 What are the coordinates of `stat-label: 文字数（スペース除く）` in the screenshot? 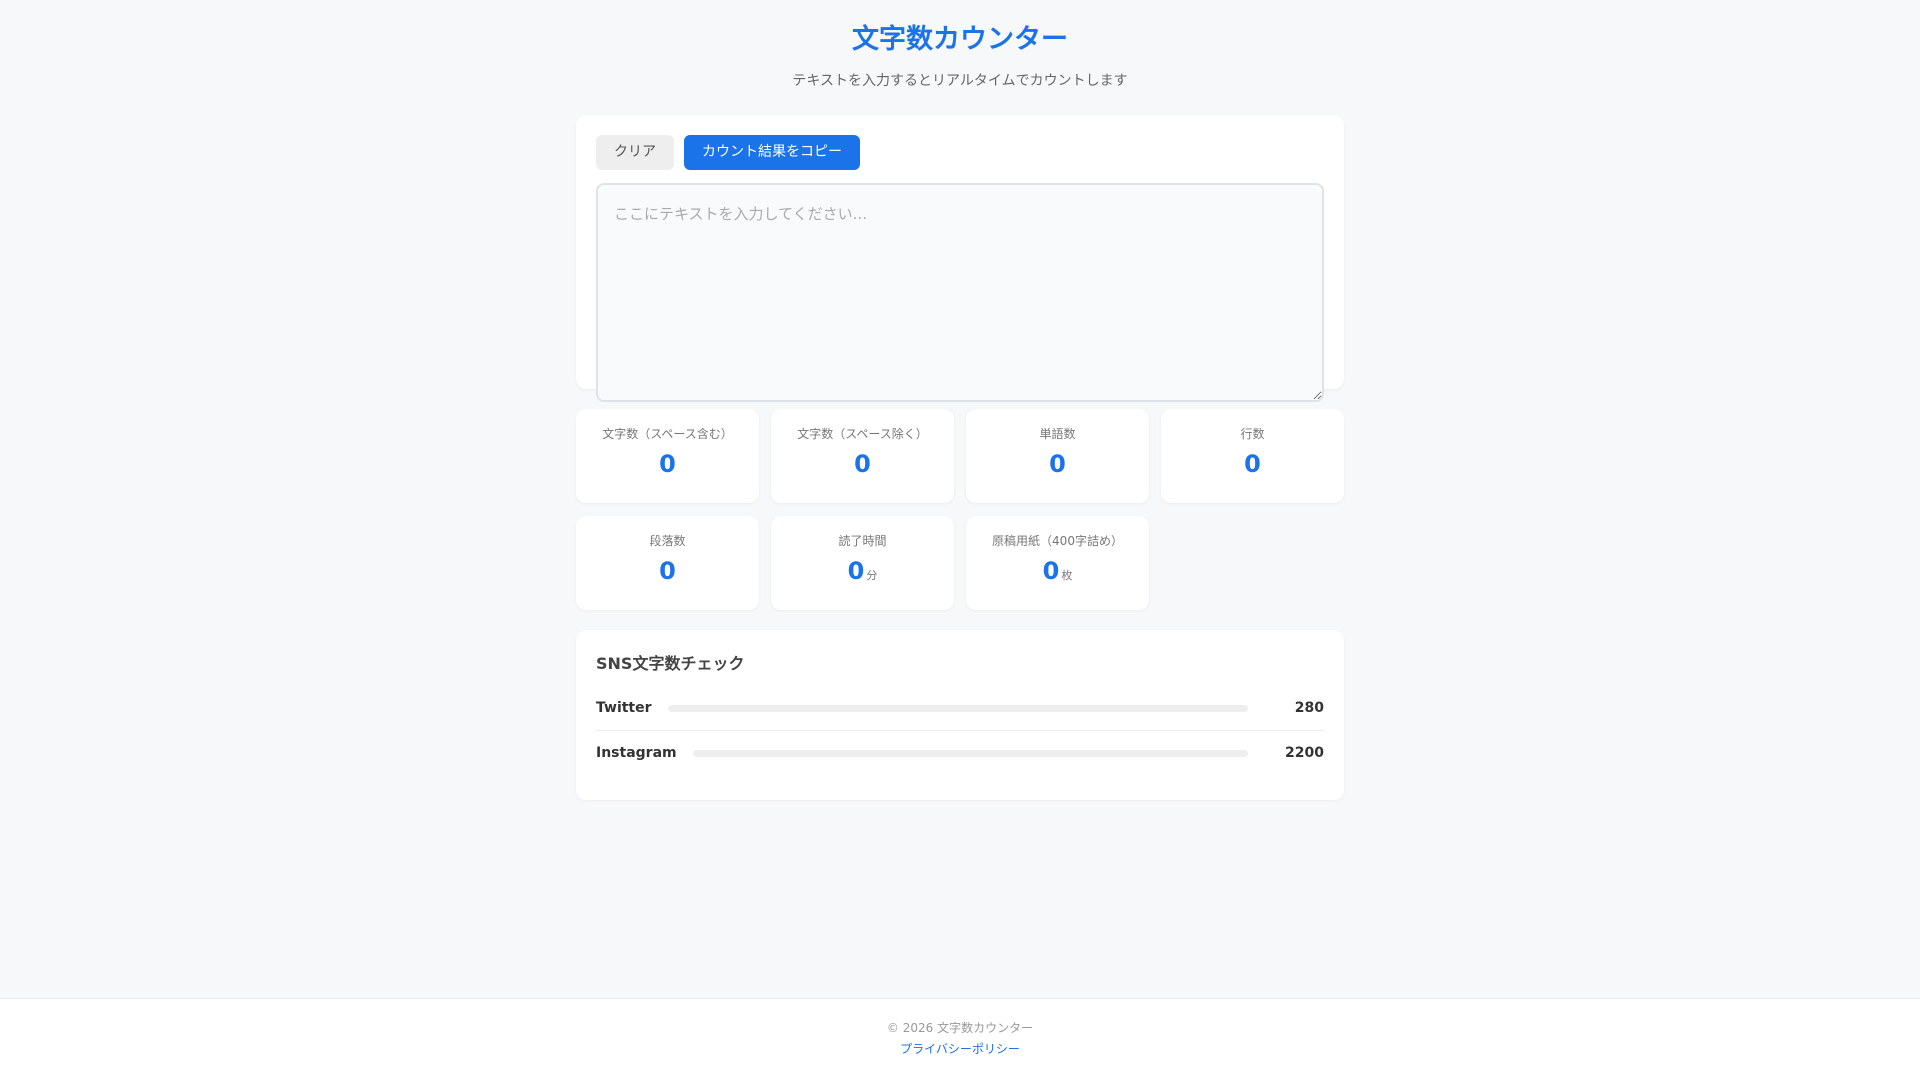 It's located at (862, 434).